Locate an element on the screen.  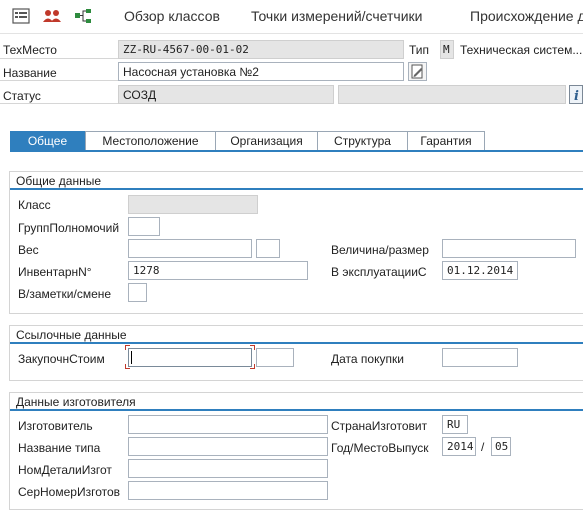
tab-organization: Организация is located at coordinates (266, 141).